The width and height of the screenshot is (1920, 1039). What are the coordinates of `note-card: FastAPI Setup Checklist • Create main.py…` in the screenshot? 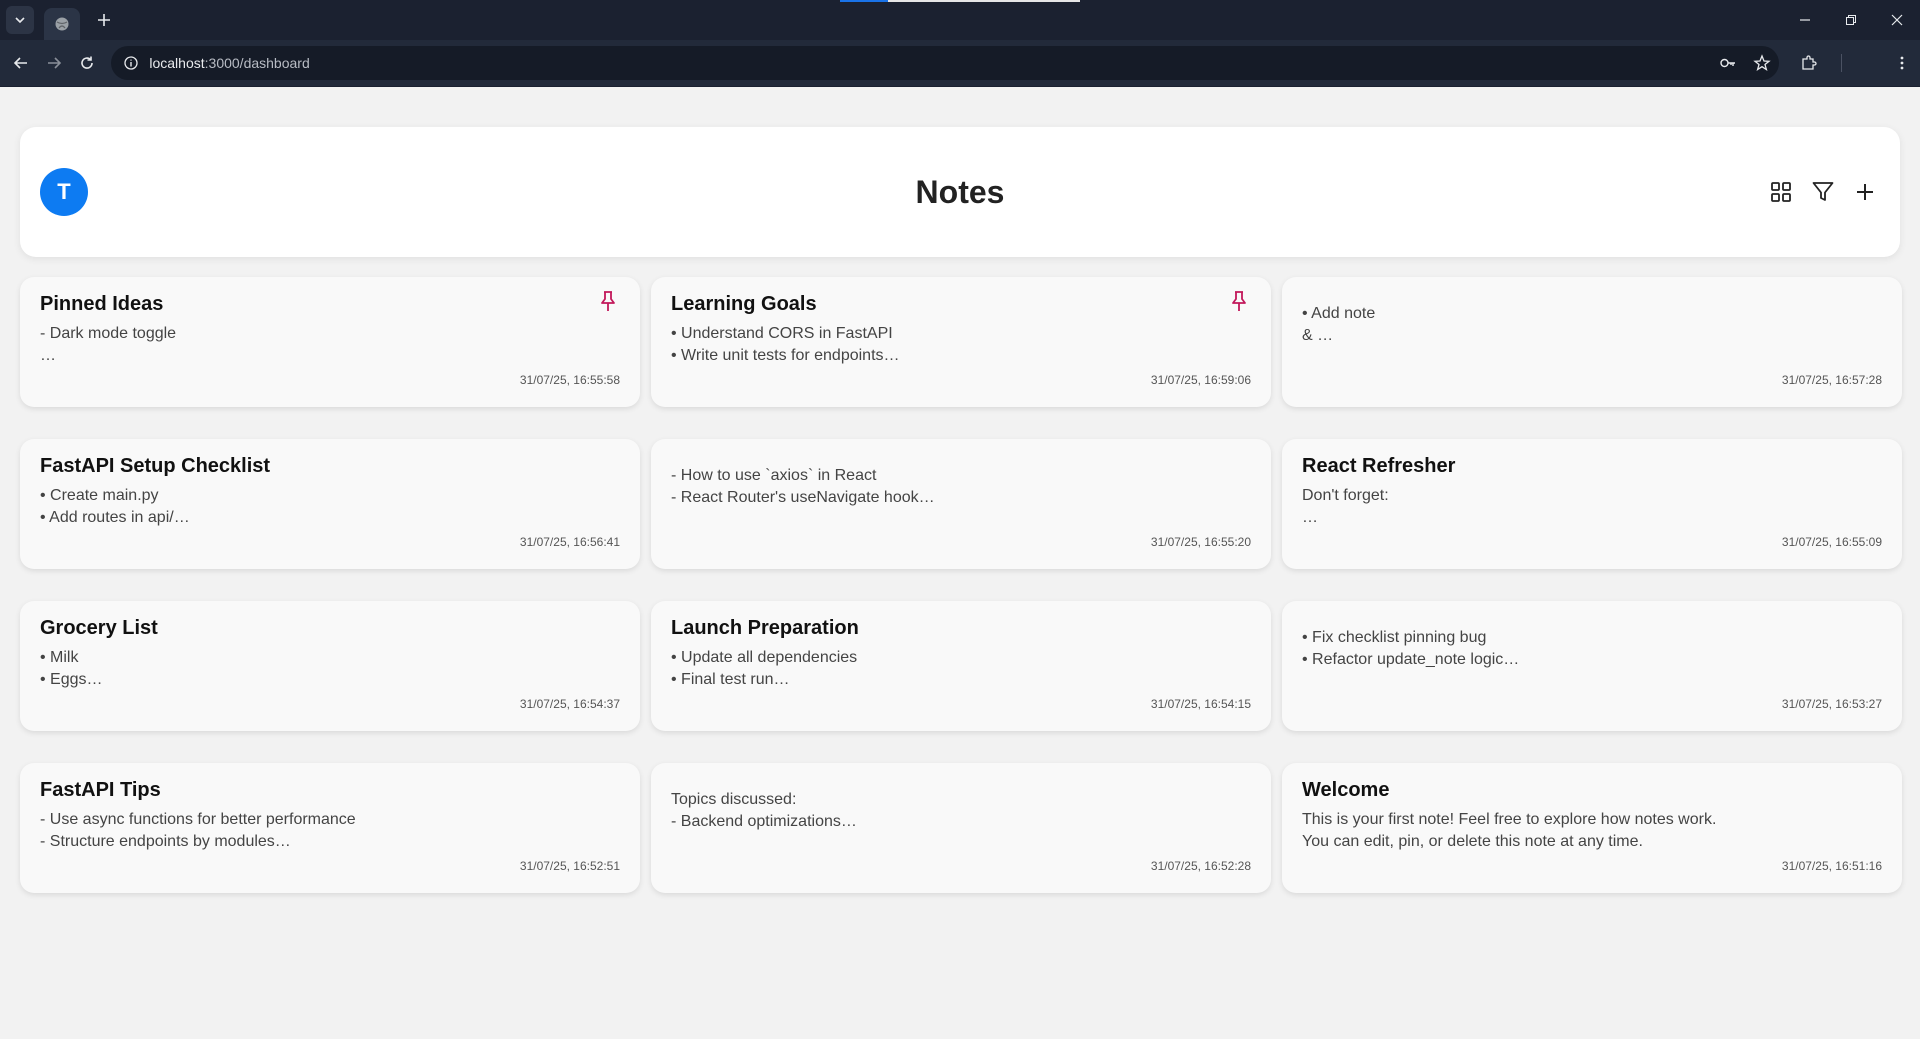 It's located at (330, 504).